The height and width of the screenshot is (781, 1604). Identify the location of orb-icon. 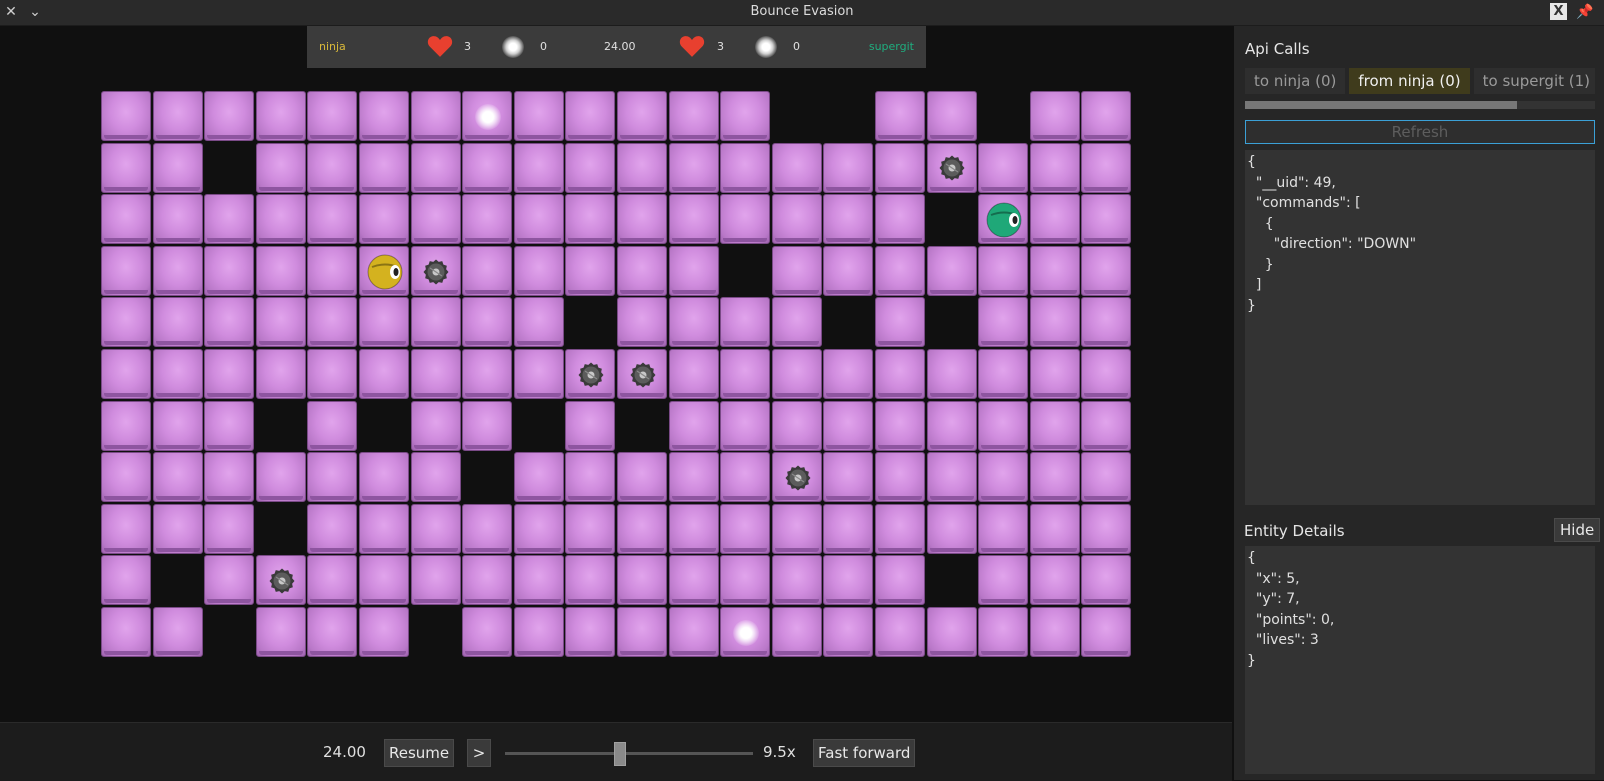
(513, 47).